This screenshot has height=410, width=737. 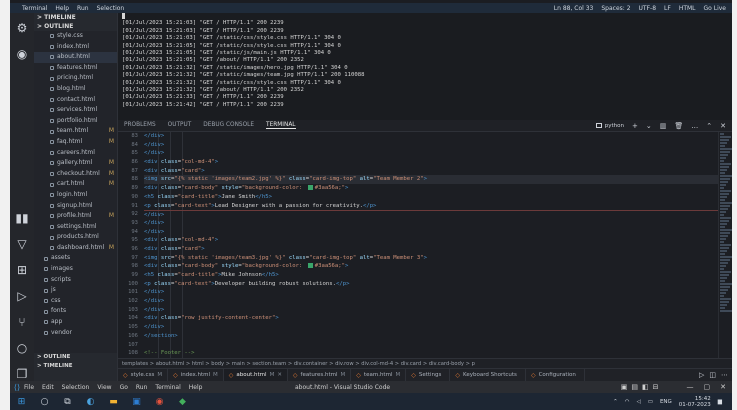 I want to click on status-item-left: Terminal, so click(x=34, y=8).